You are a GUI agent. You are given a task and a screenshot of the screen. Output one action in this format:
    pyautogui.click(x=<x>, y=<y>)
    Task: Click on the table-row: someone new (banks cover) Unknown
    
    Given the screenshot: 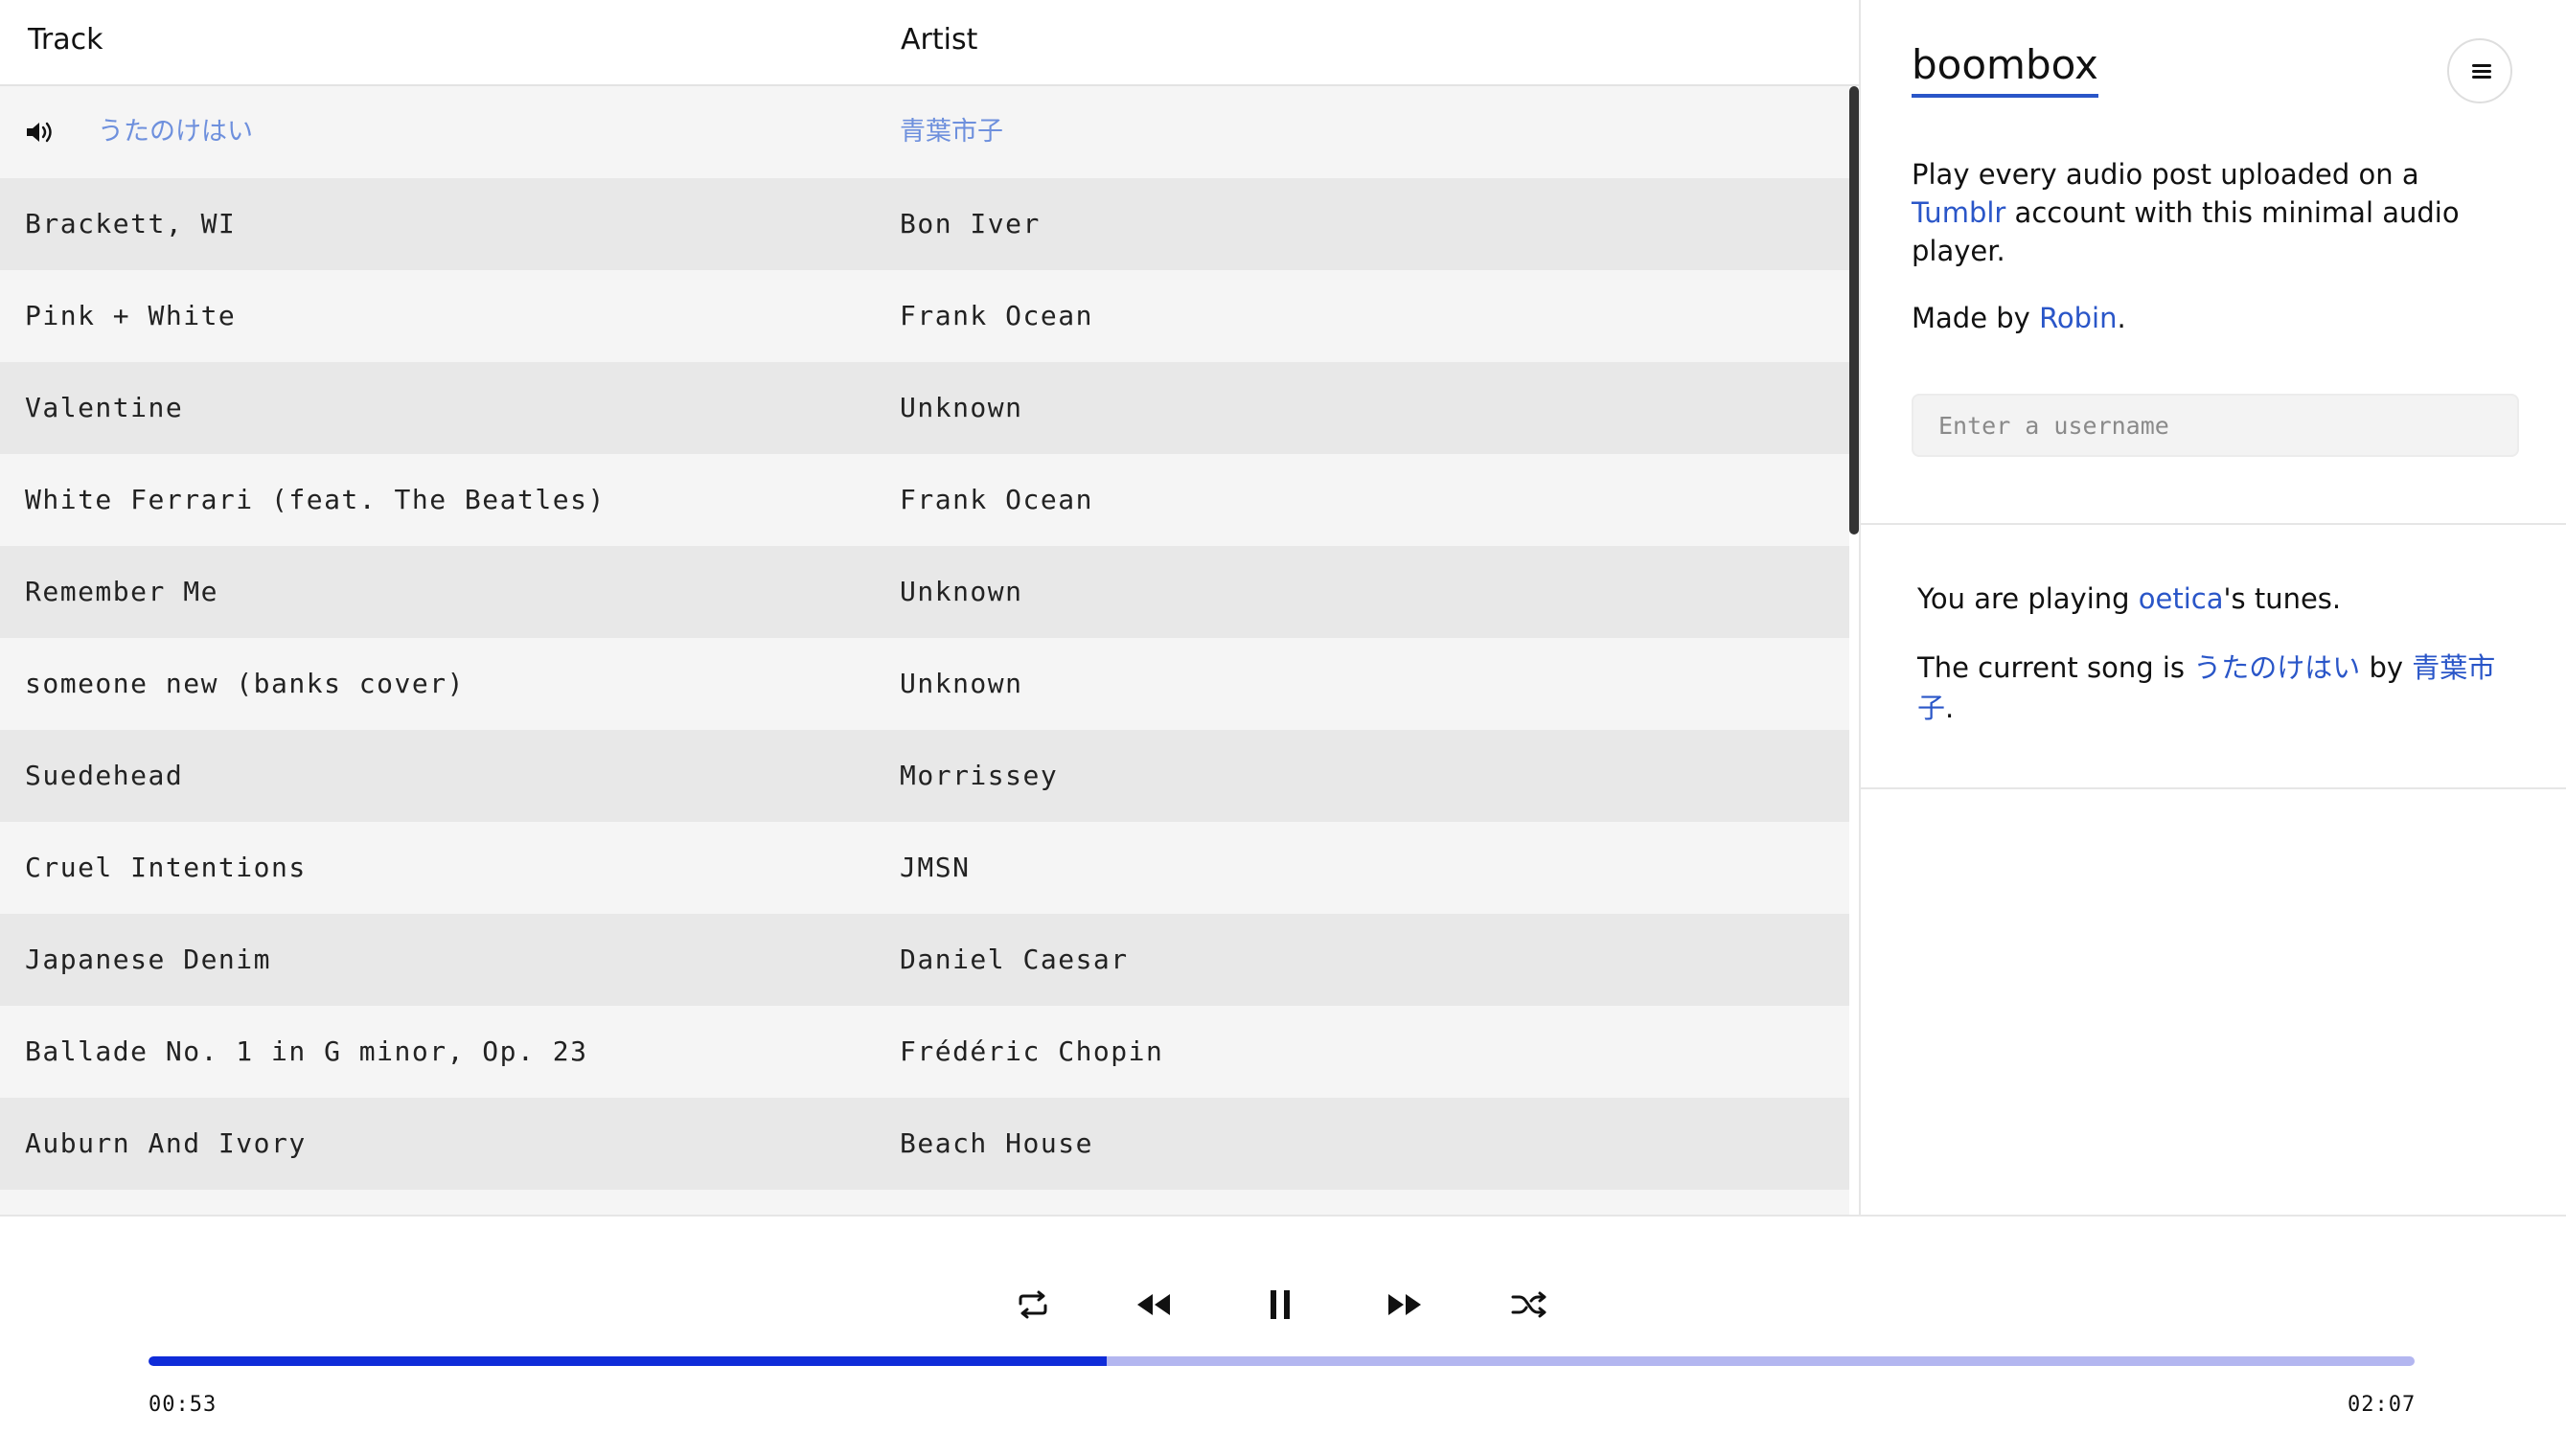 What is the action you would take?
    pyautogui.click(x=924, y=684)
    